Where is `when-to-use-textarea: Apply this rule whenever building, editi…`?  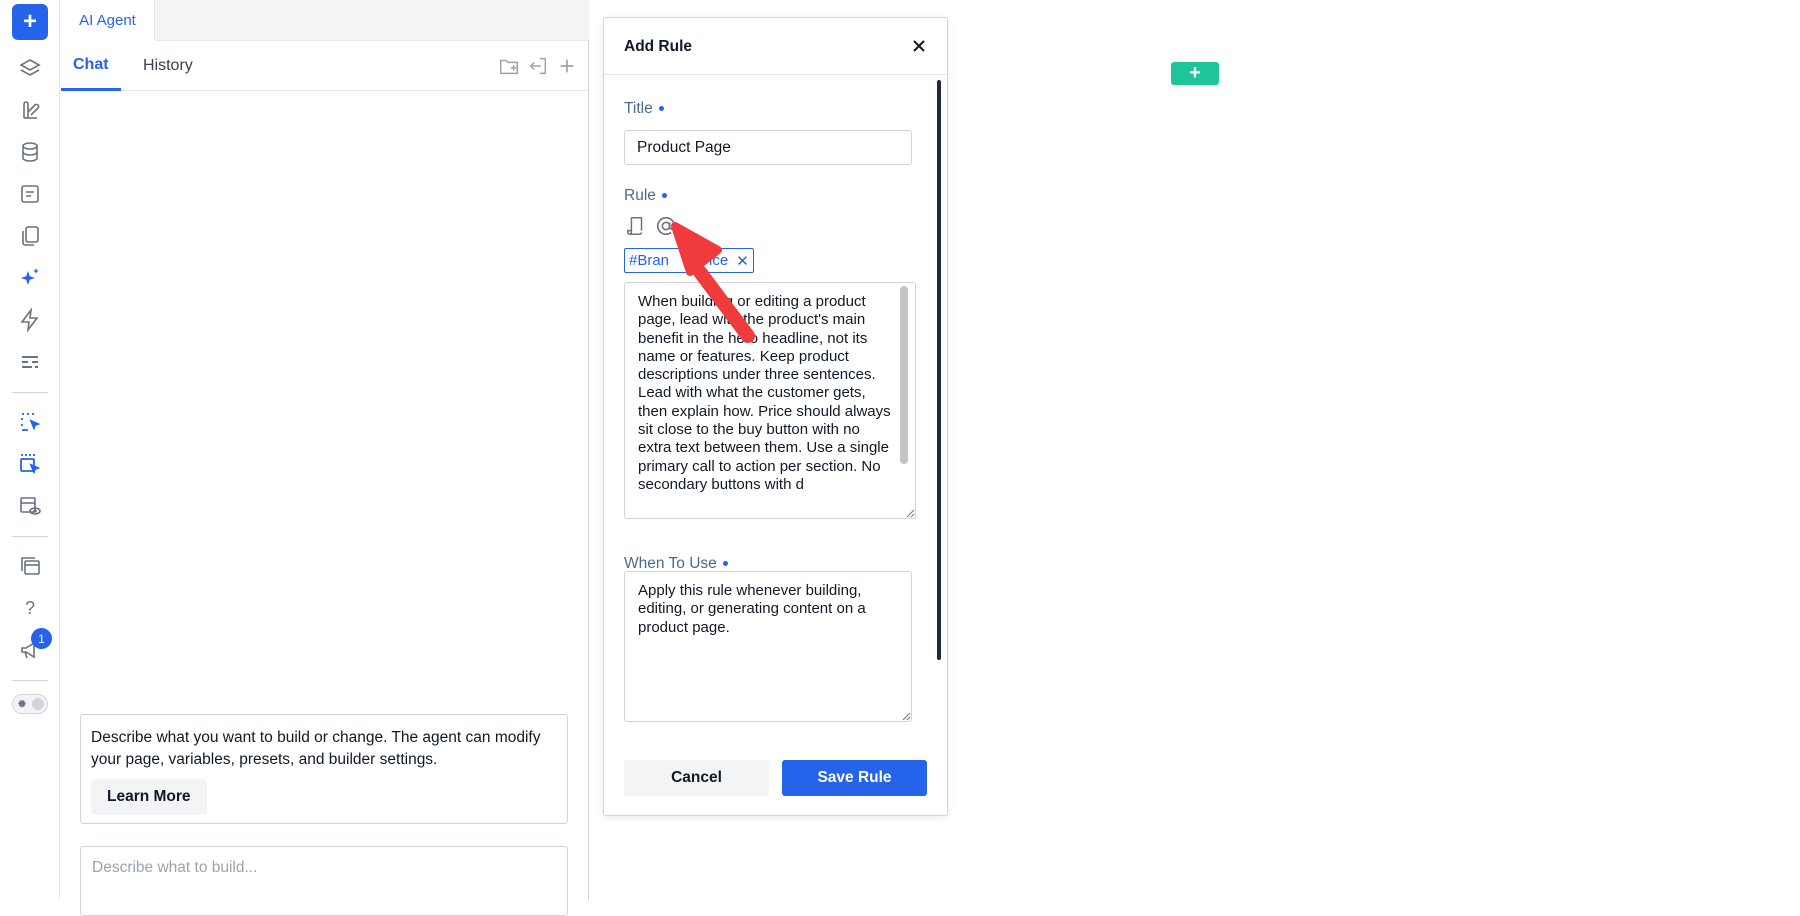
when-to-use-textarea: Apply this rule whenever building, editi… is located at coordinates (768, 646).